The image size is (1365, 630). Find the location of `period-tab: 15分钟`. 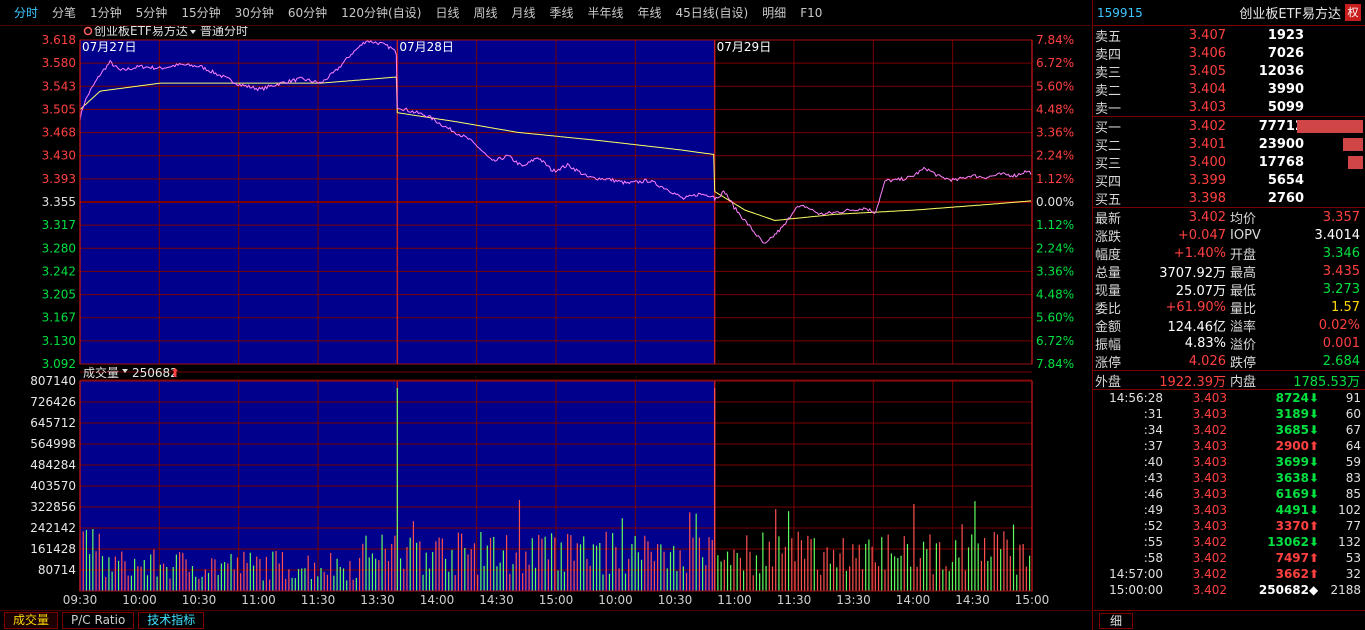

period-tab: 15分钟 is located at coordinates (200, 12).